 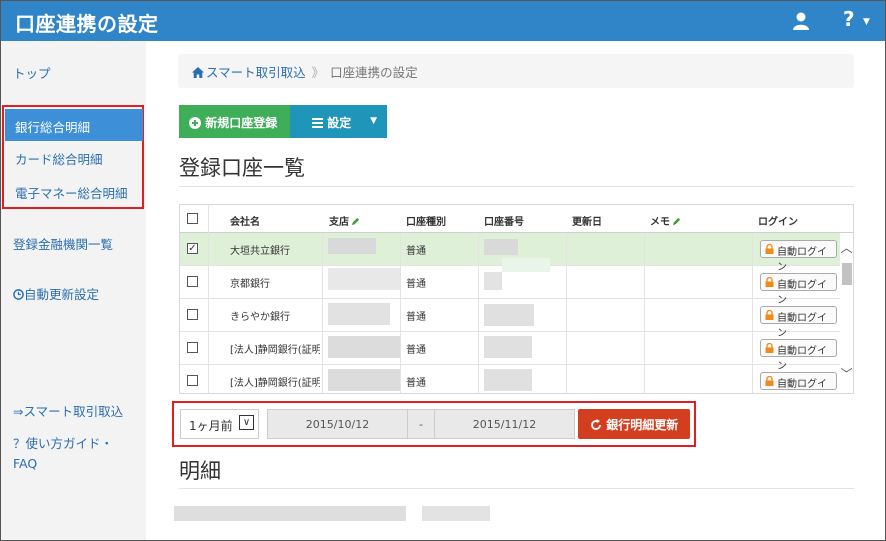 I want to click on new-account-button: 新規口座登録, so click(x=234, y=121).